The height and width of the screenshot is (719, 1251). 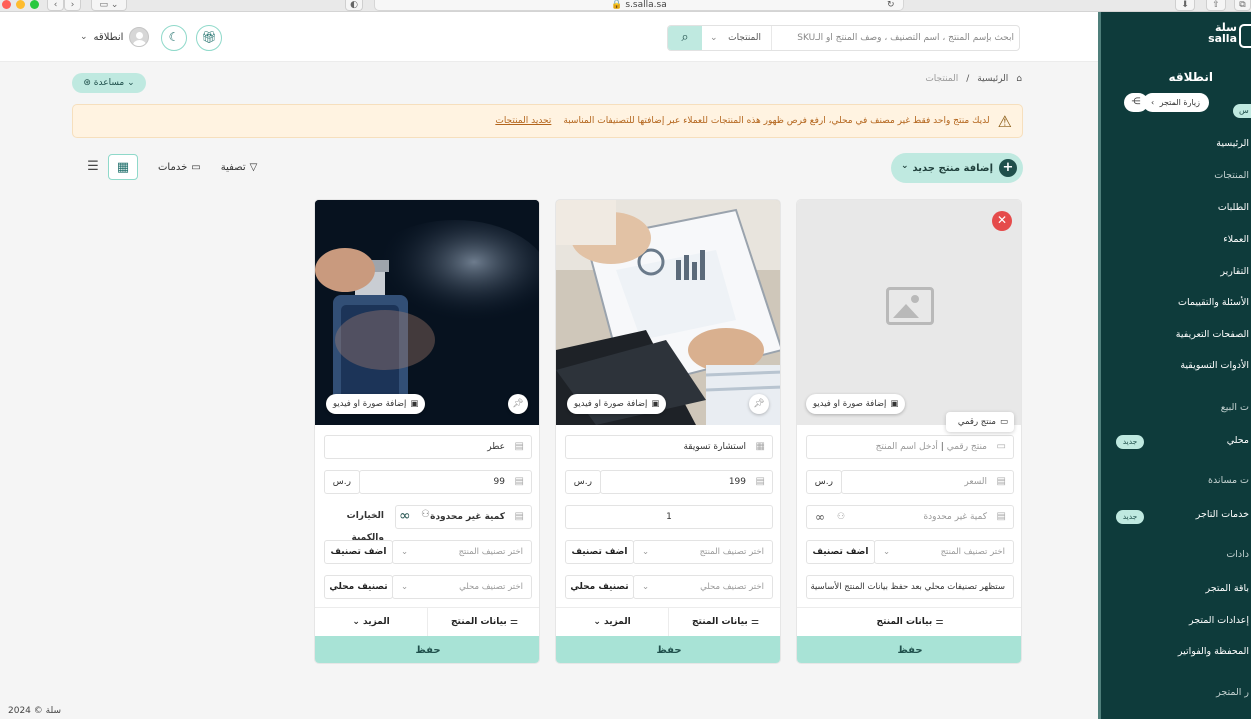 I want to click on currency-label: ر.س, so click(x=342, y=482).